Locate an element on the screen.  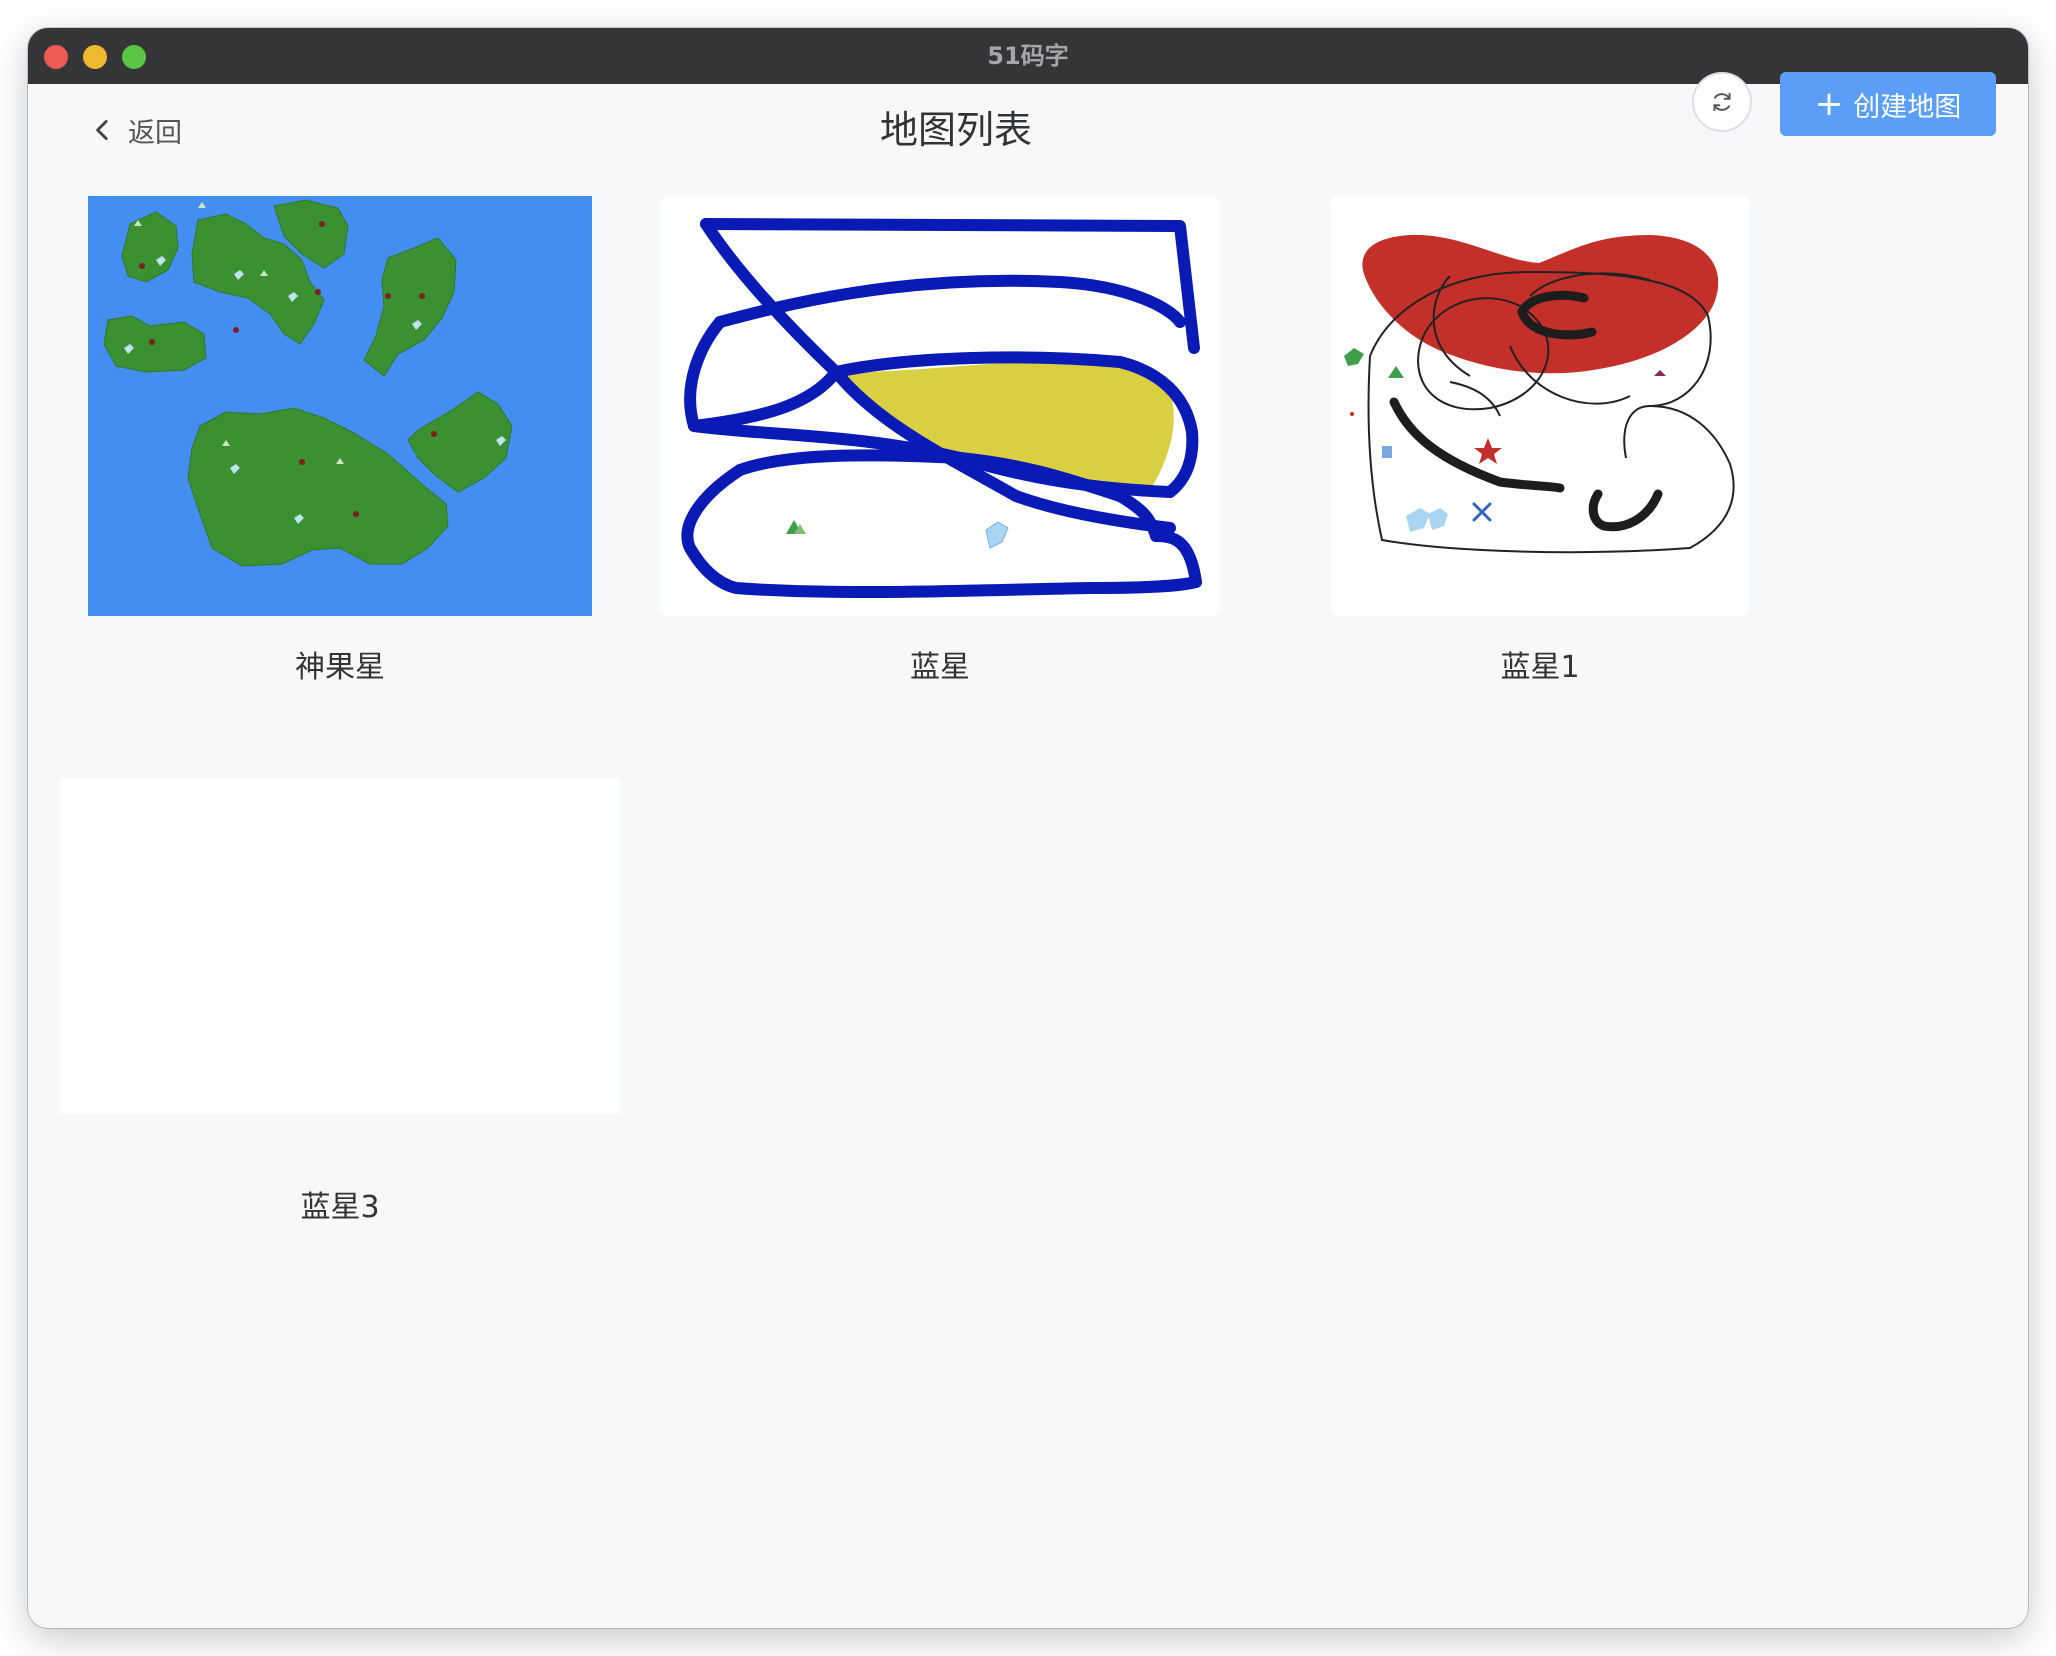
refresh-button is located at coordinates (1722, 102).